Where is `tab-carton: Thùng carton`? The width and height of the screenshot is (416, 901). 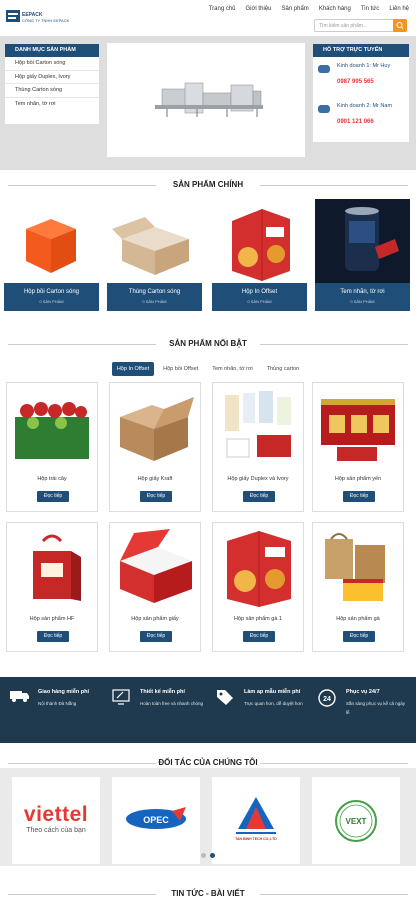
tab-carton: Thùng carton is located at coordinates (283, 369).